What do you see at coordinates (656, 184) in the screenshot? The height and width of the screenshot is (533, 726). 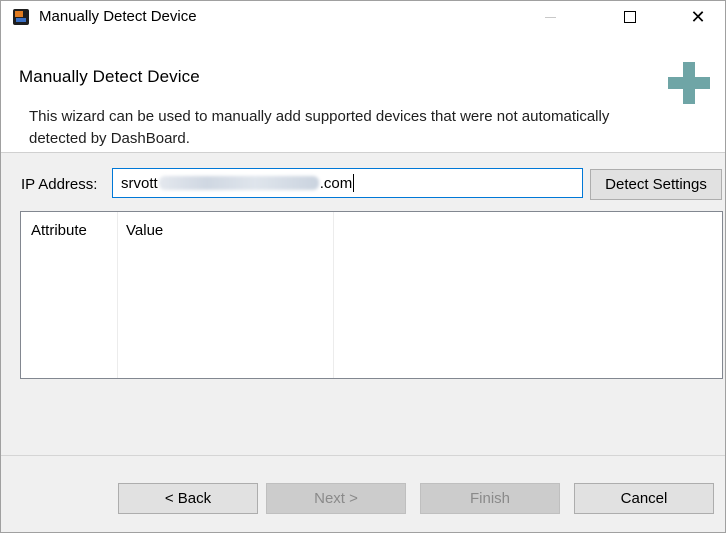 I see `detect-settings-button: Detect Settings` at bounding box center [656, 184].